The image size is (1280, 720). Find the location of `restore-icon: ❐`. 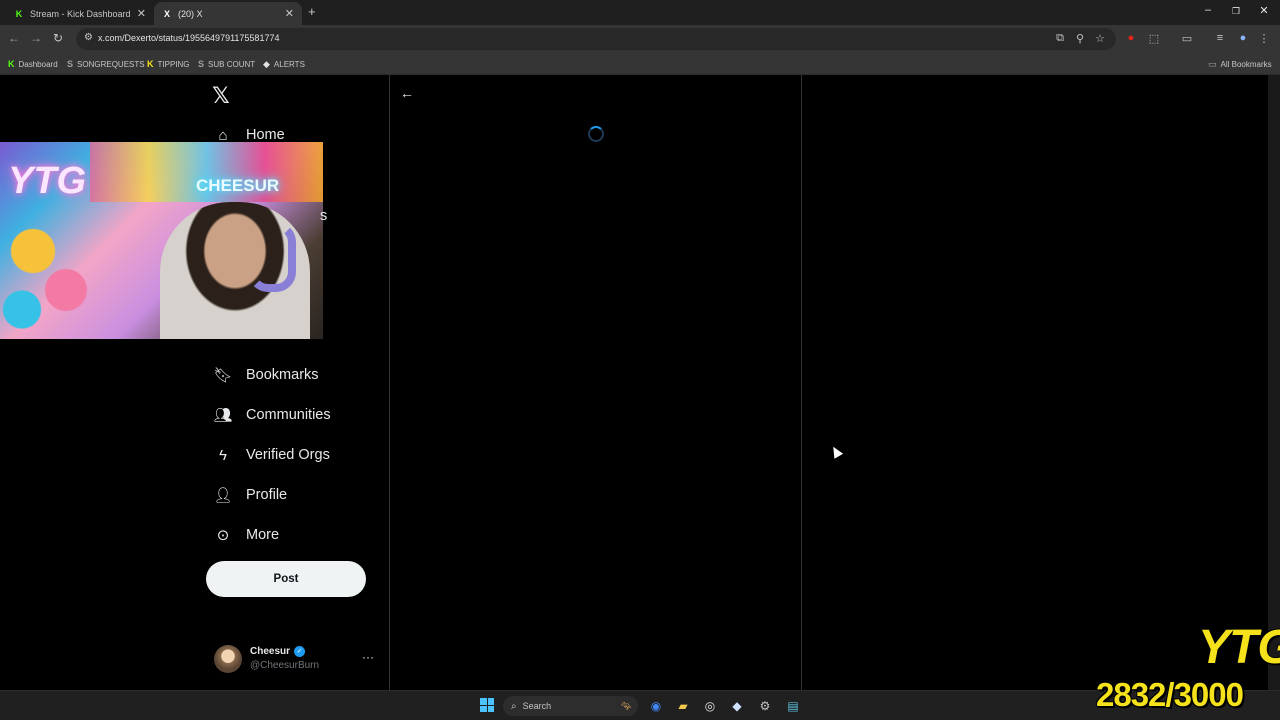

restore-icon: ❐ is located at coordinates (1236, 11).